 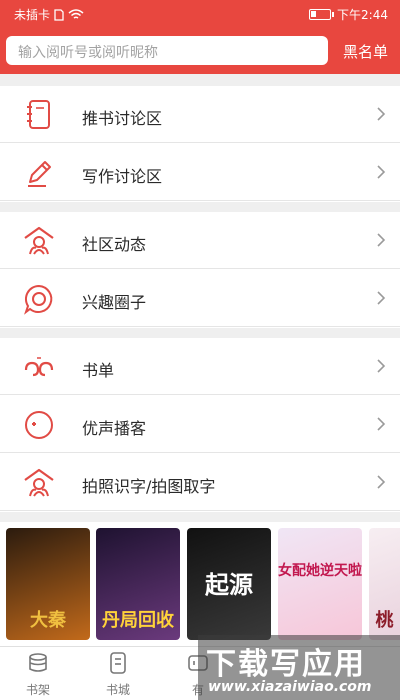 I want to click on menu-label: 优声播客, so click(x=114, y=428).